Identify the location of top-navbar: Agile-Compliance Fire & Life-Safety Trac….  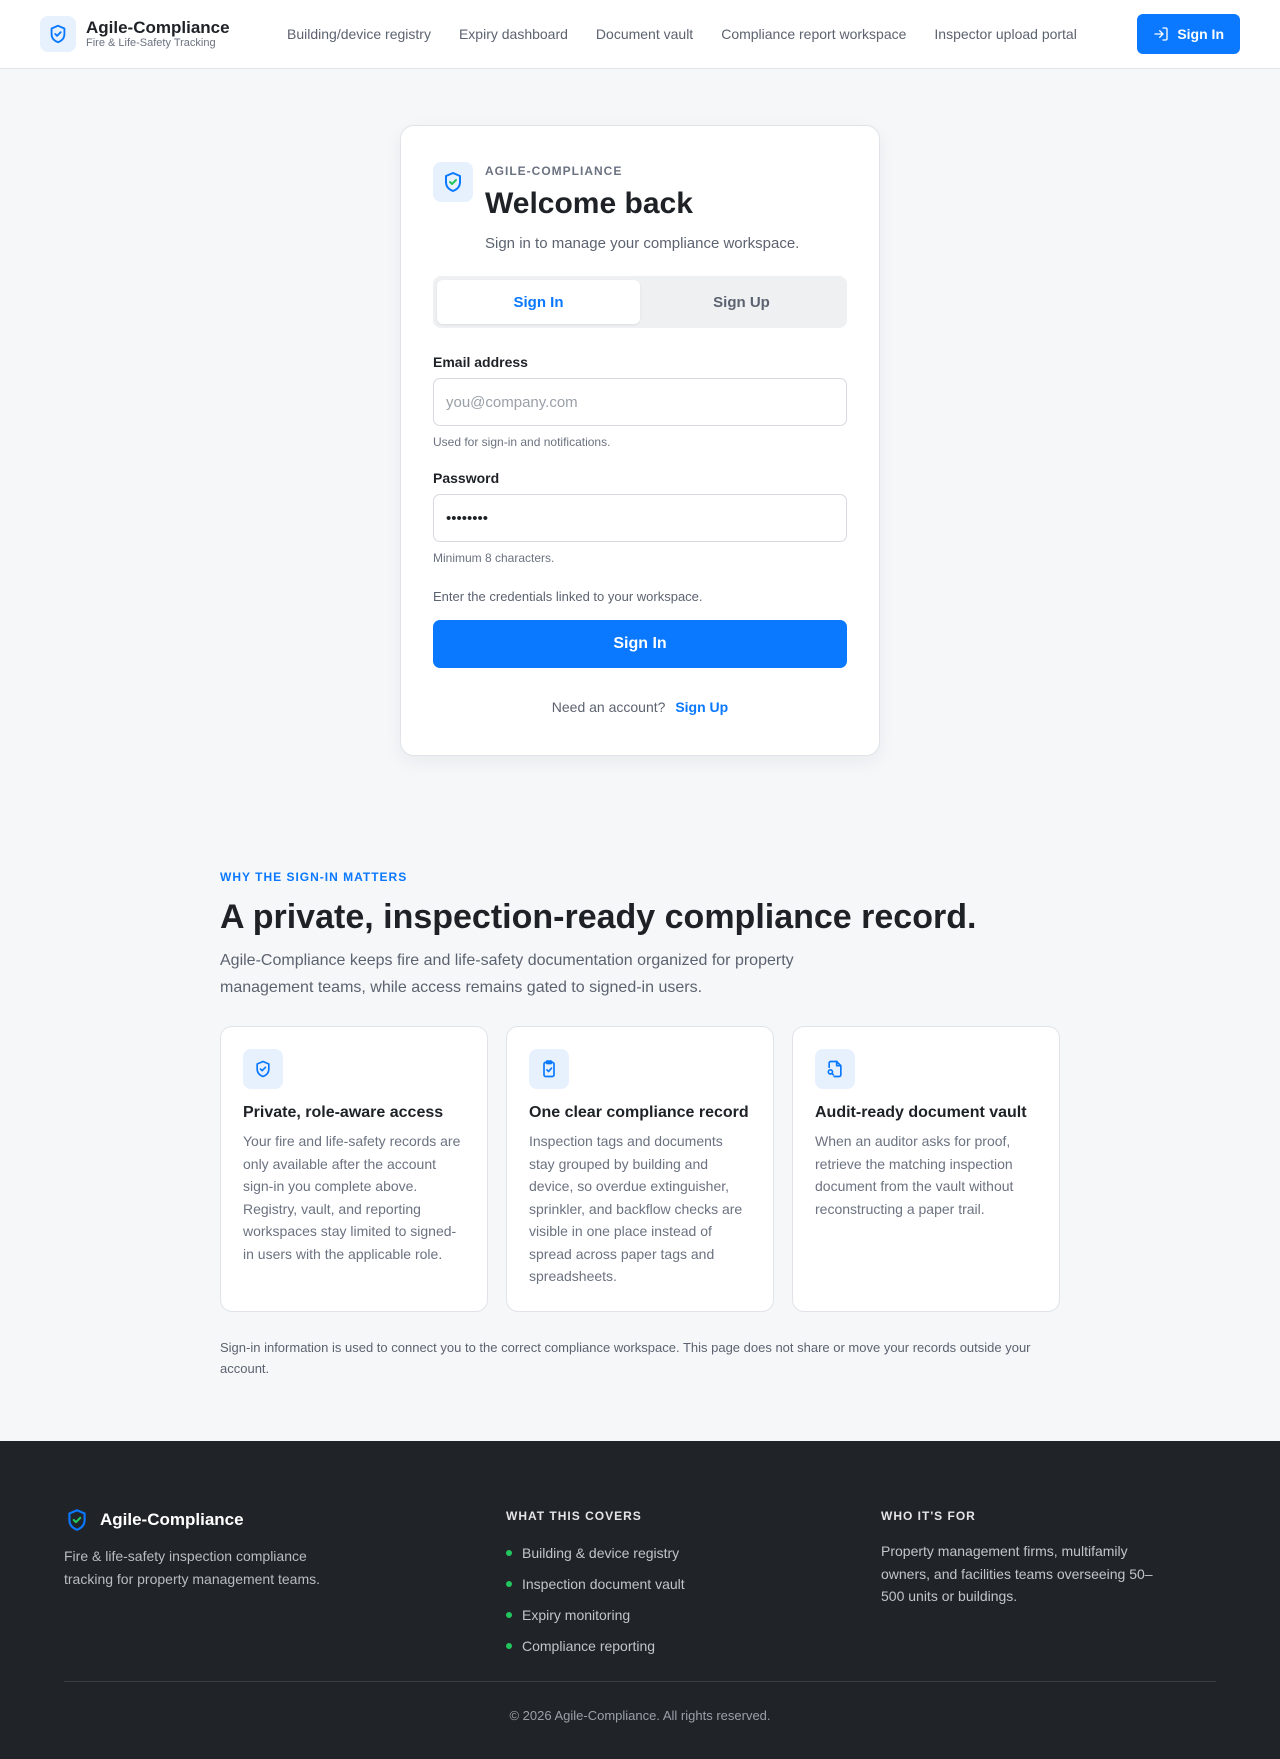
(640, 34).